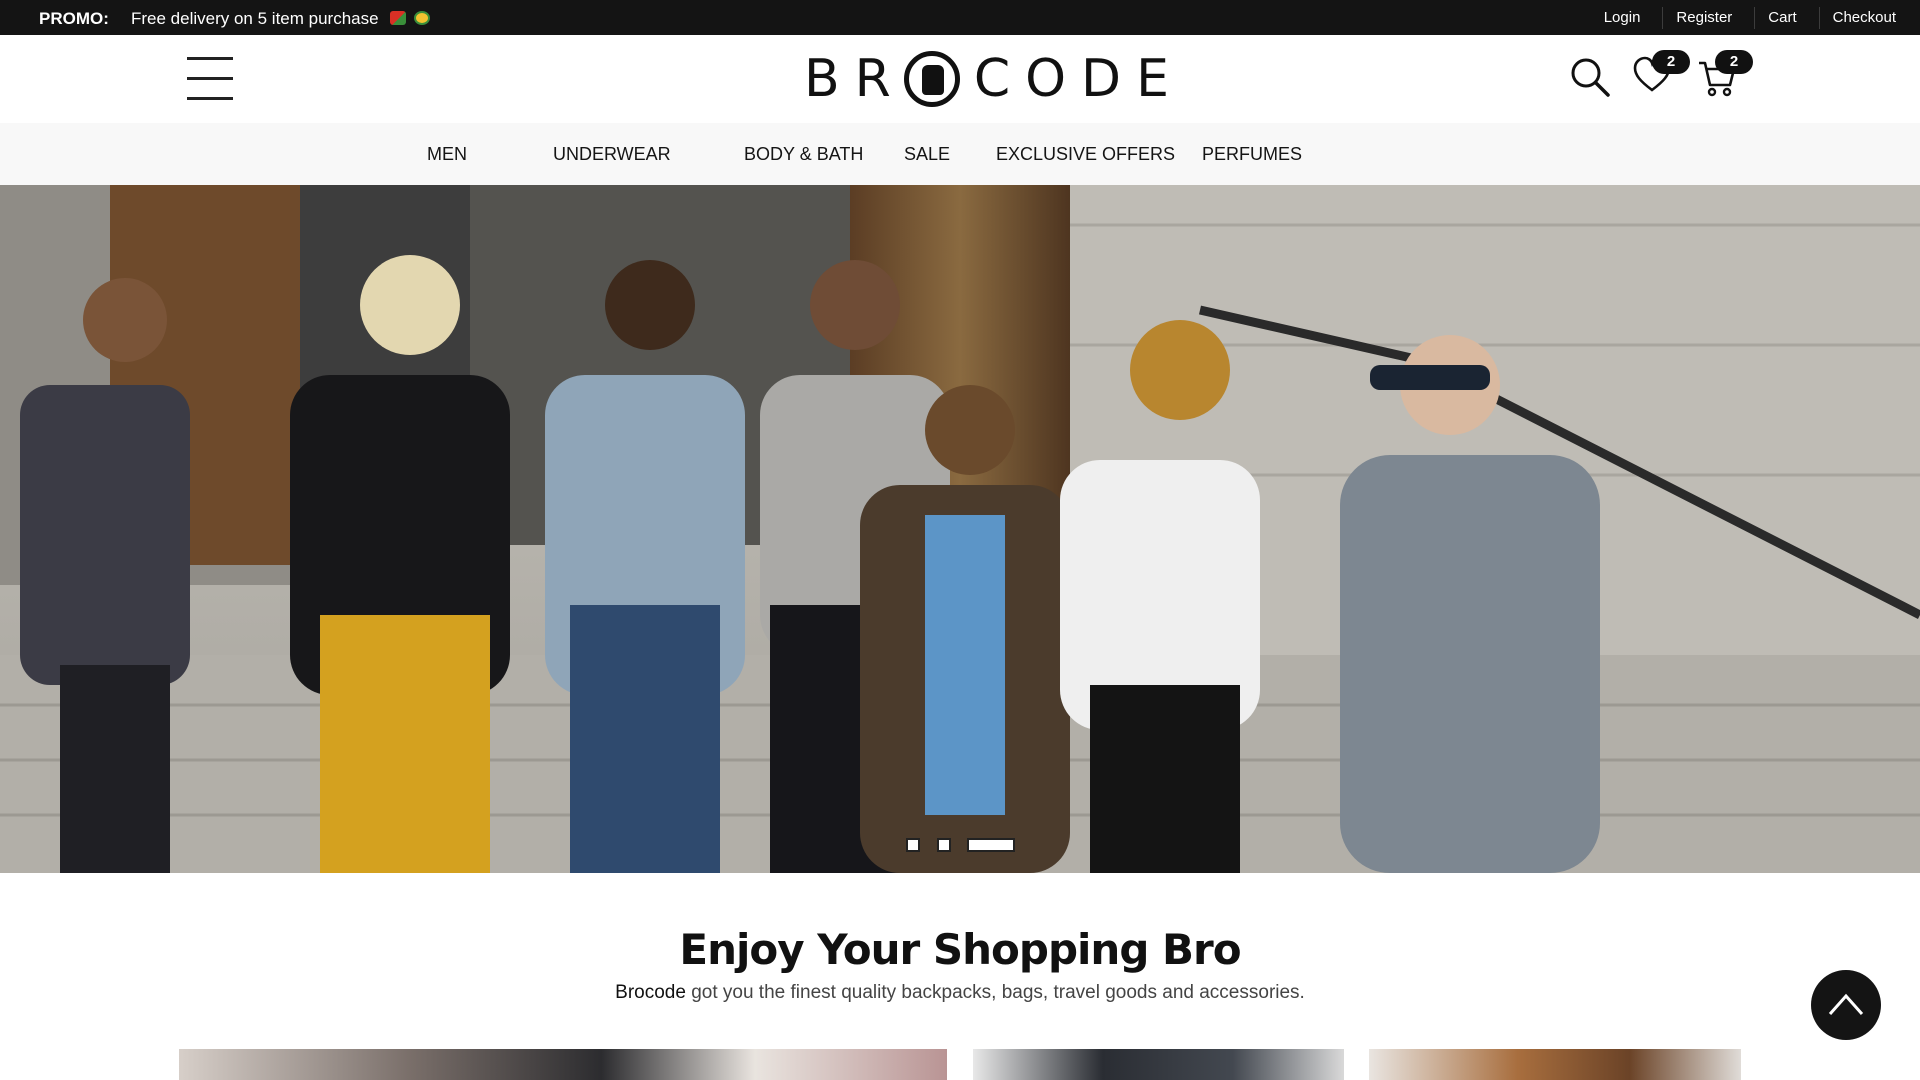 The image size is (1920, 1080). I want to click on back-to-top-button, so click(1846, 1005).